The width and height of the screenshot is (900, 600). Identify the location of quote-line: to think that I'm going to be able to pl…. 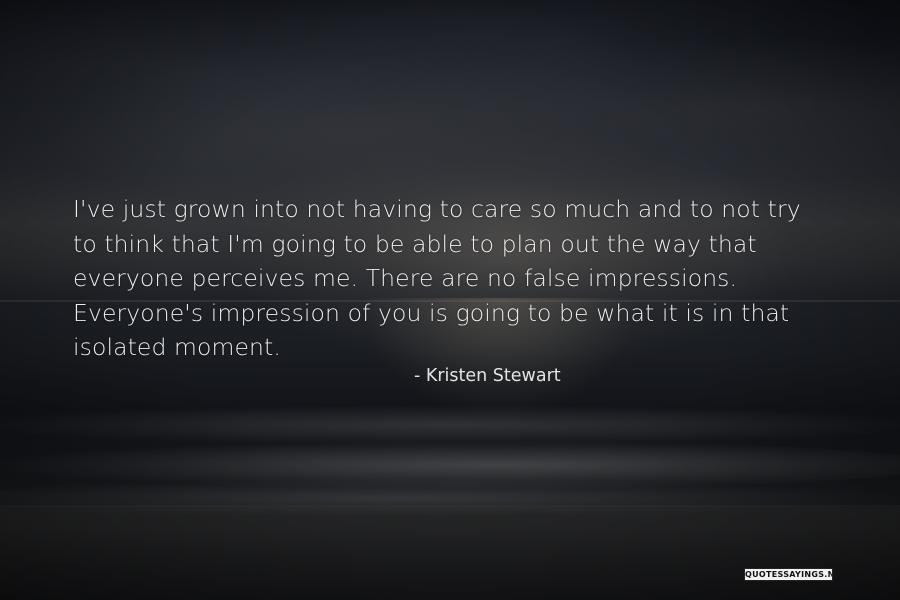
(415, 243).